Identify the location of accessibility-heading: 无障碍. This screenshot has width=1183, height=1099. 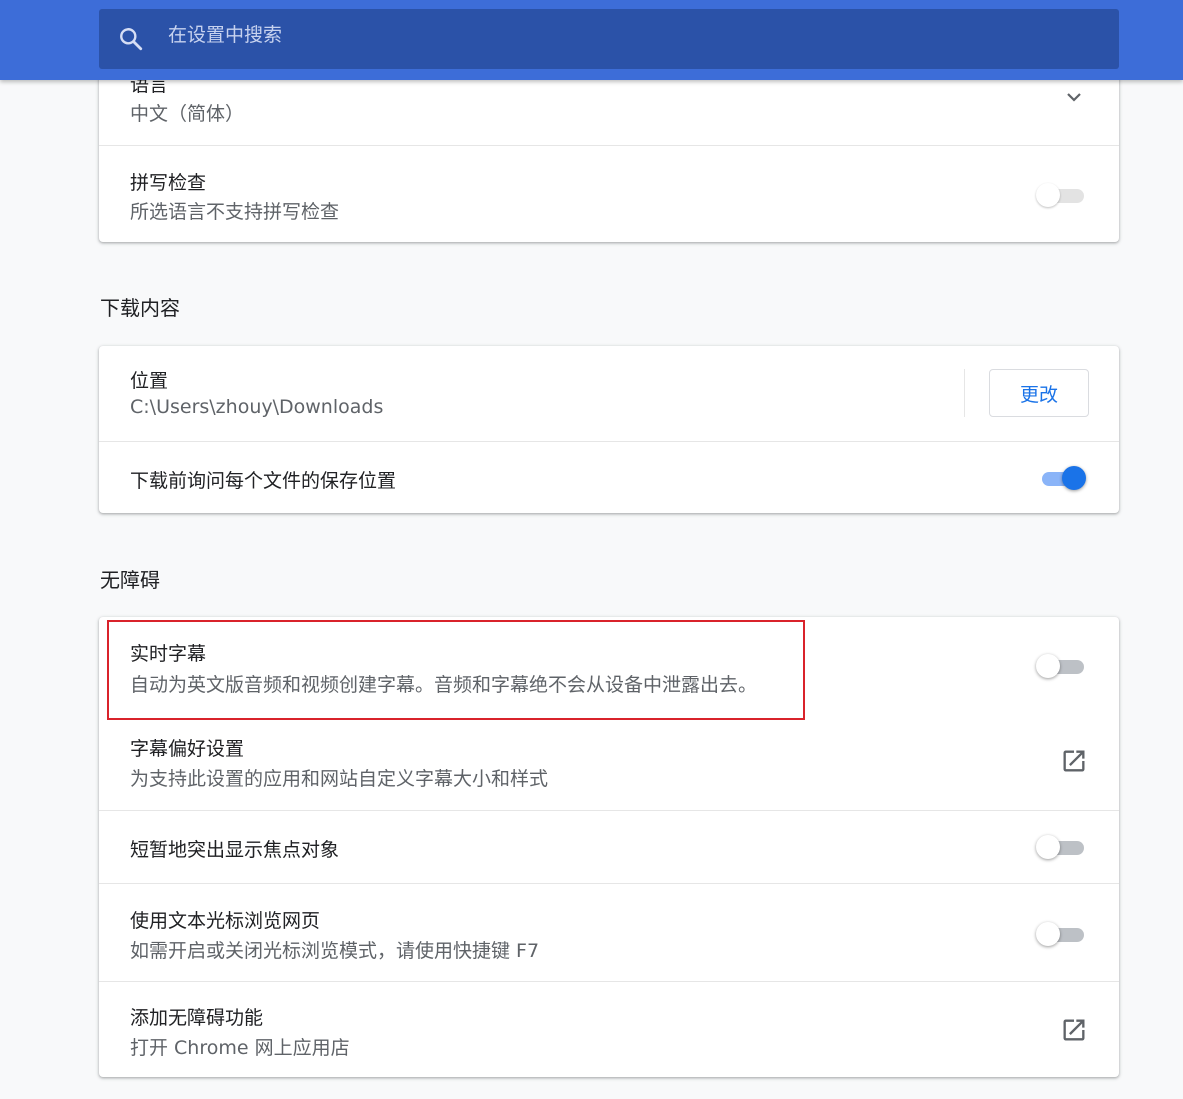
(130, 580).